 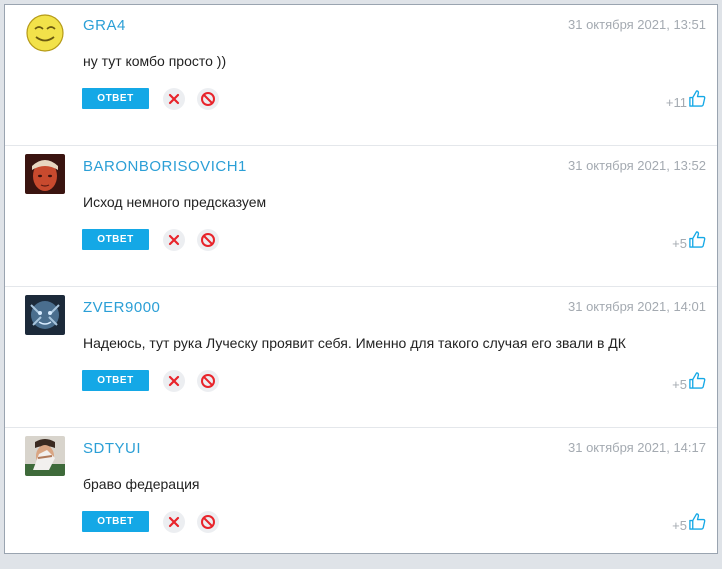 What do you see at coordinates (104, 25) in the screenshot?
I see `comment-author: GRA4` at bounding box center [104, 25].